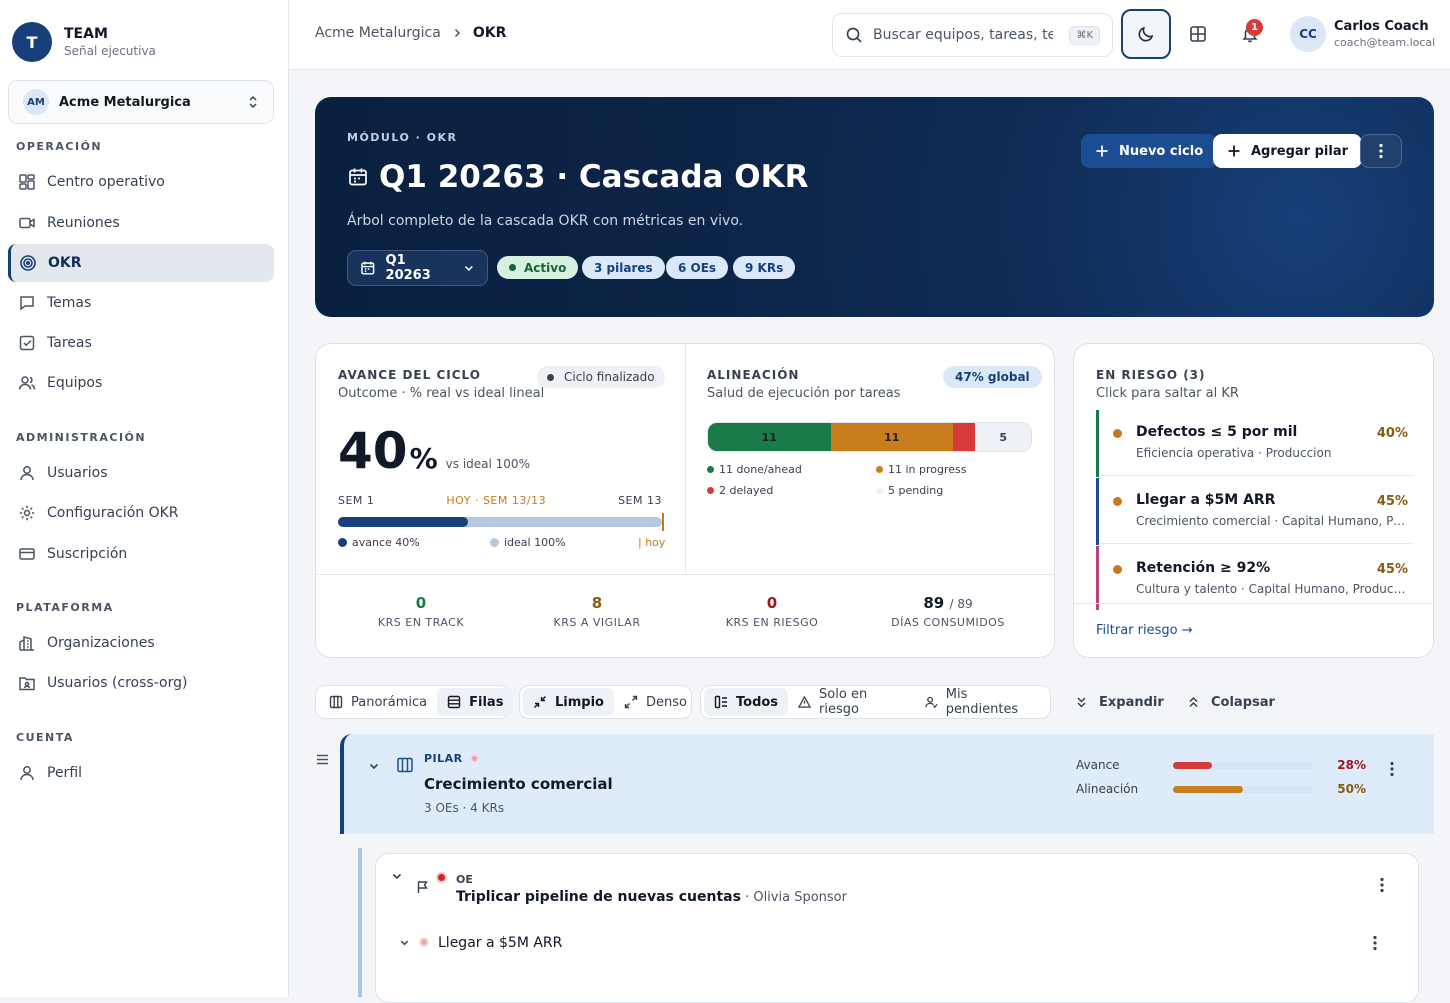 Image resolution: width=1450 pixels, height=1003 pixels. I want to click on pilar-avance-metric: Avance 28%, so click(1221, 766).